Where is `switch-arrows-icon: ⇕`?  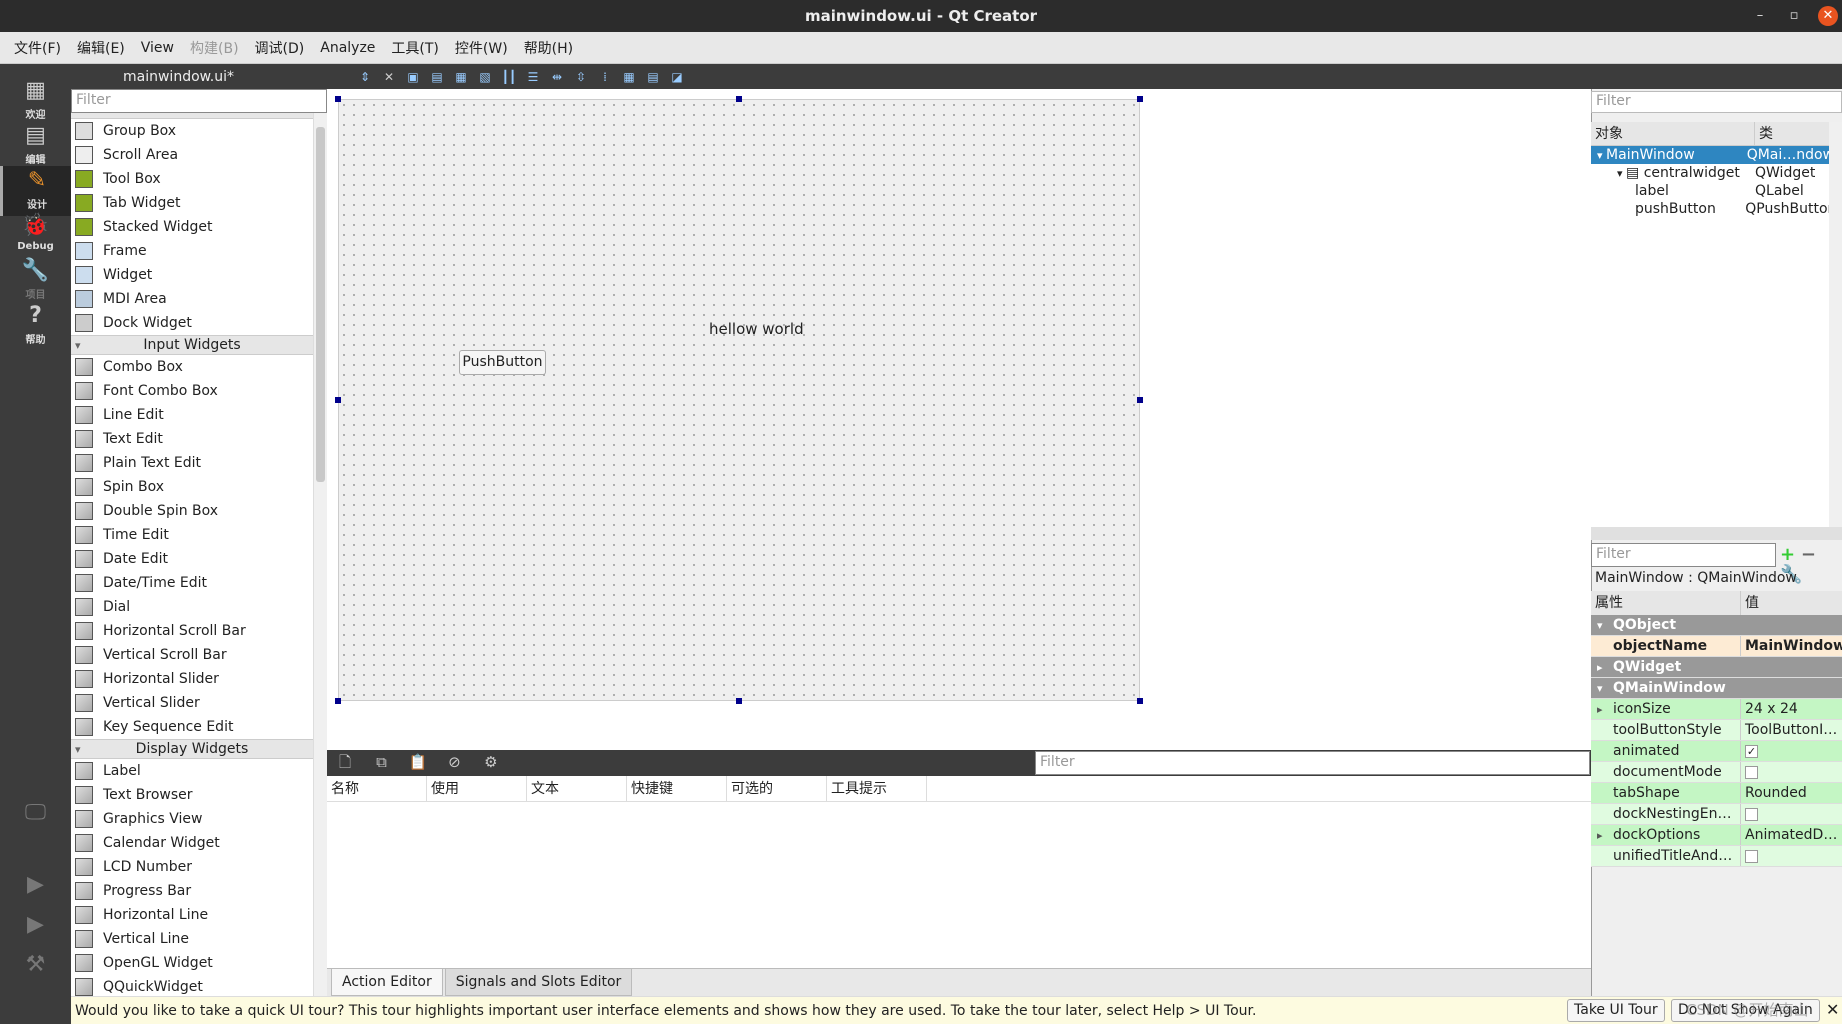 switch-arrows-icon: ⇕ is located at coordinates (365, 77).